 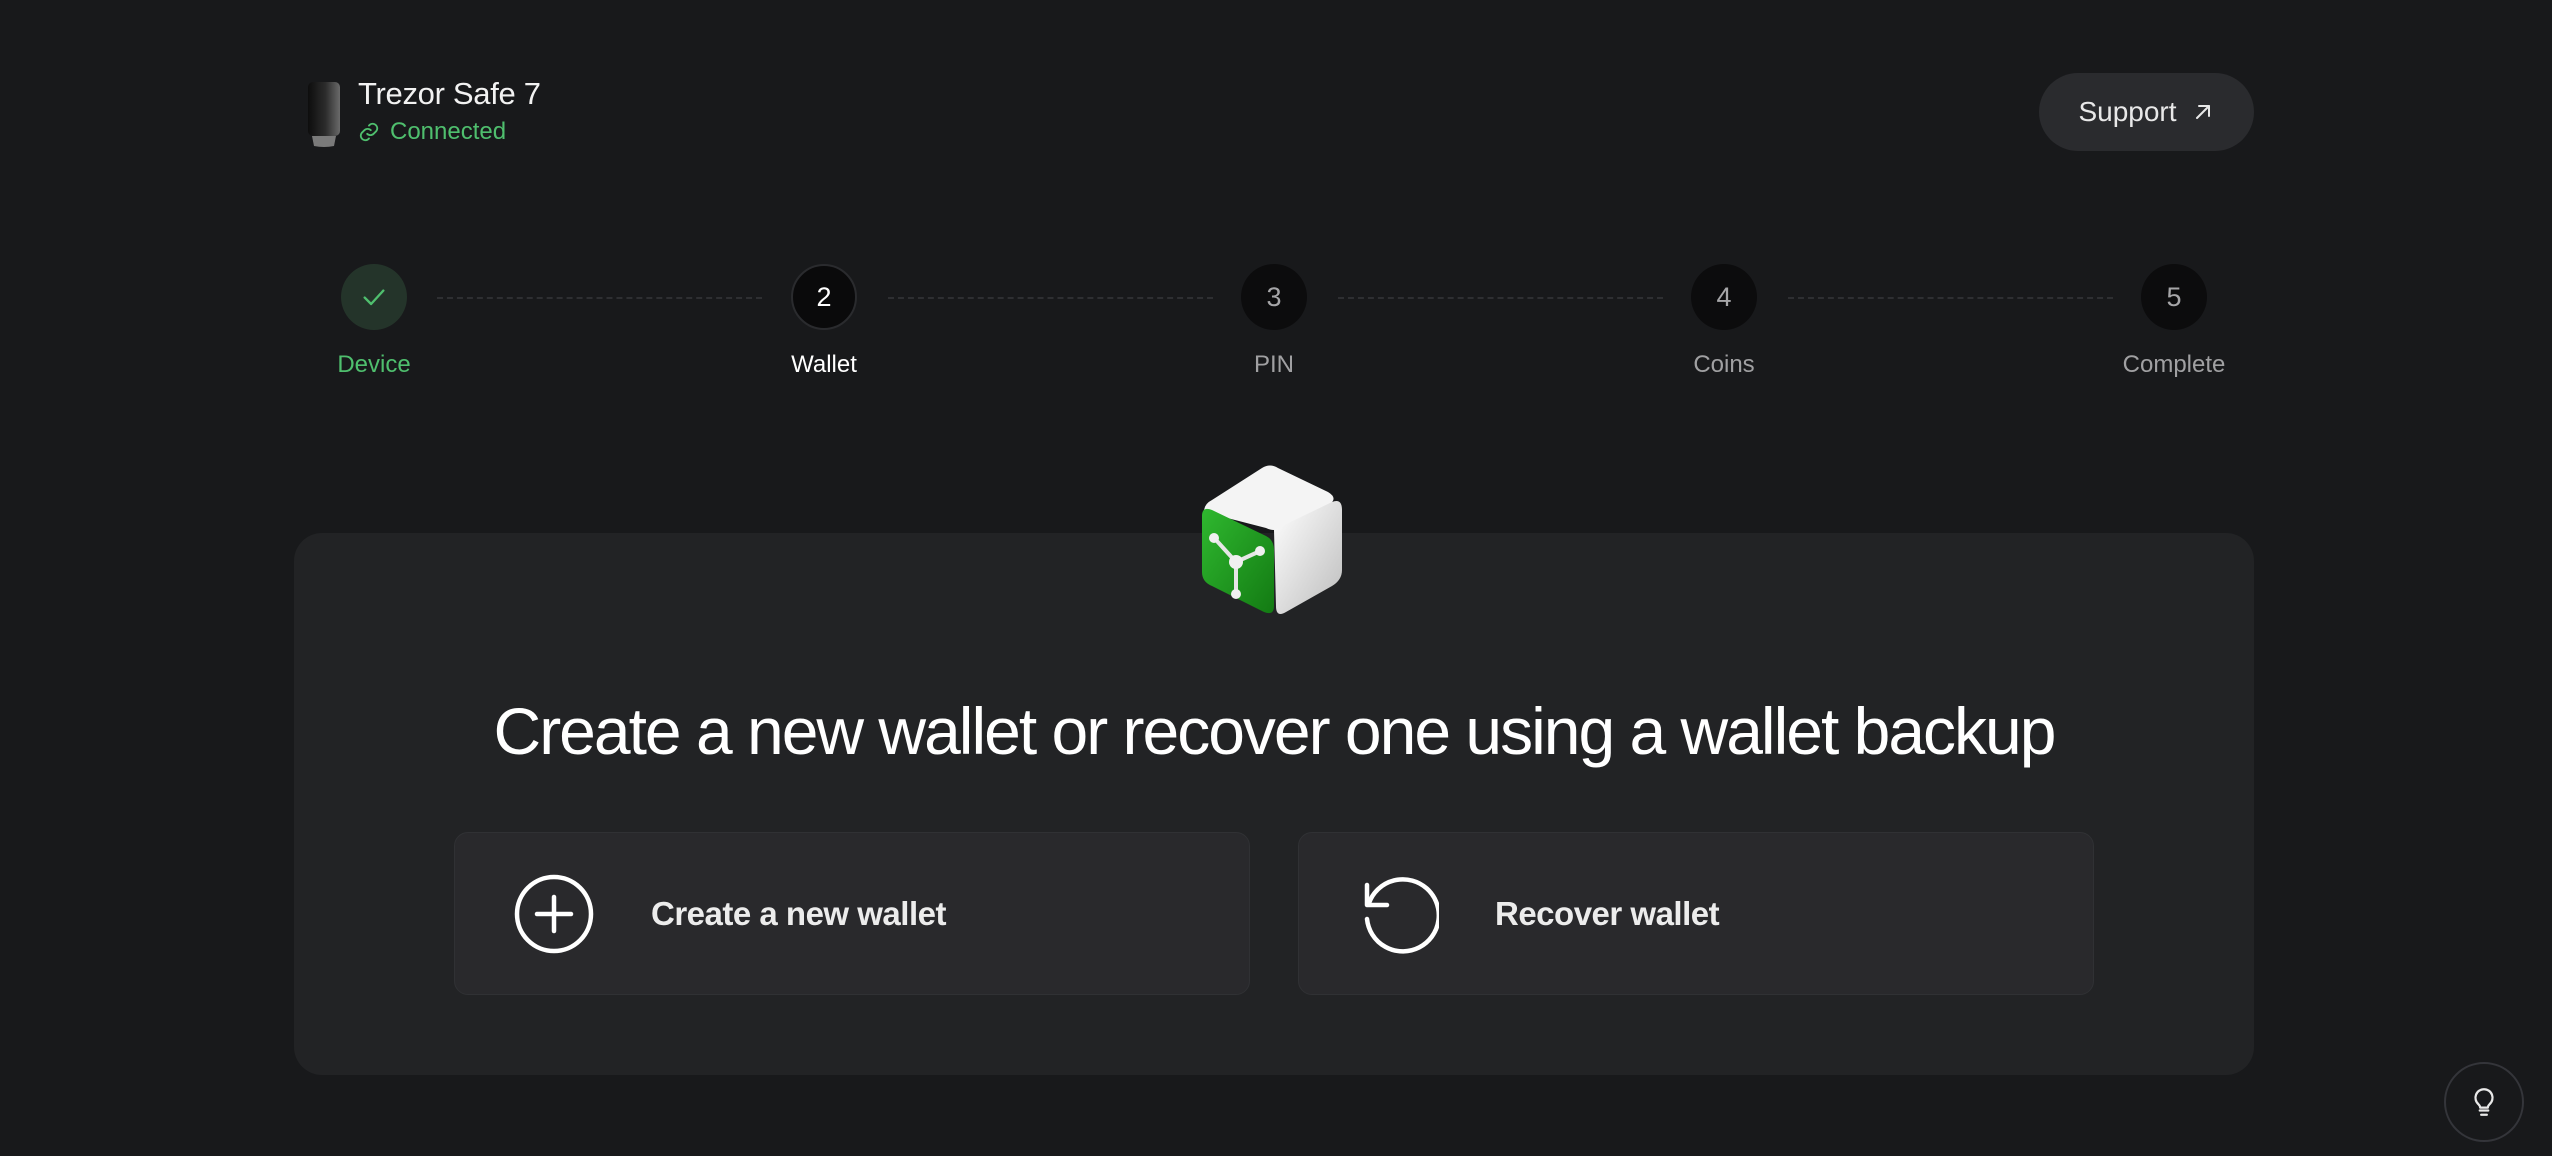 What do you see at coordinates (374, 364) in the screenshot?
I see `step-label: Device` at bounding box center [374, 364].